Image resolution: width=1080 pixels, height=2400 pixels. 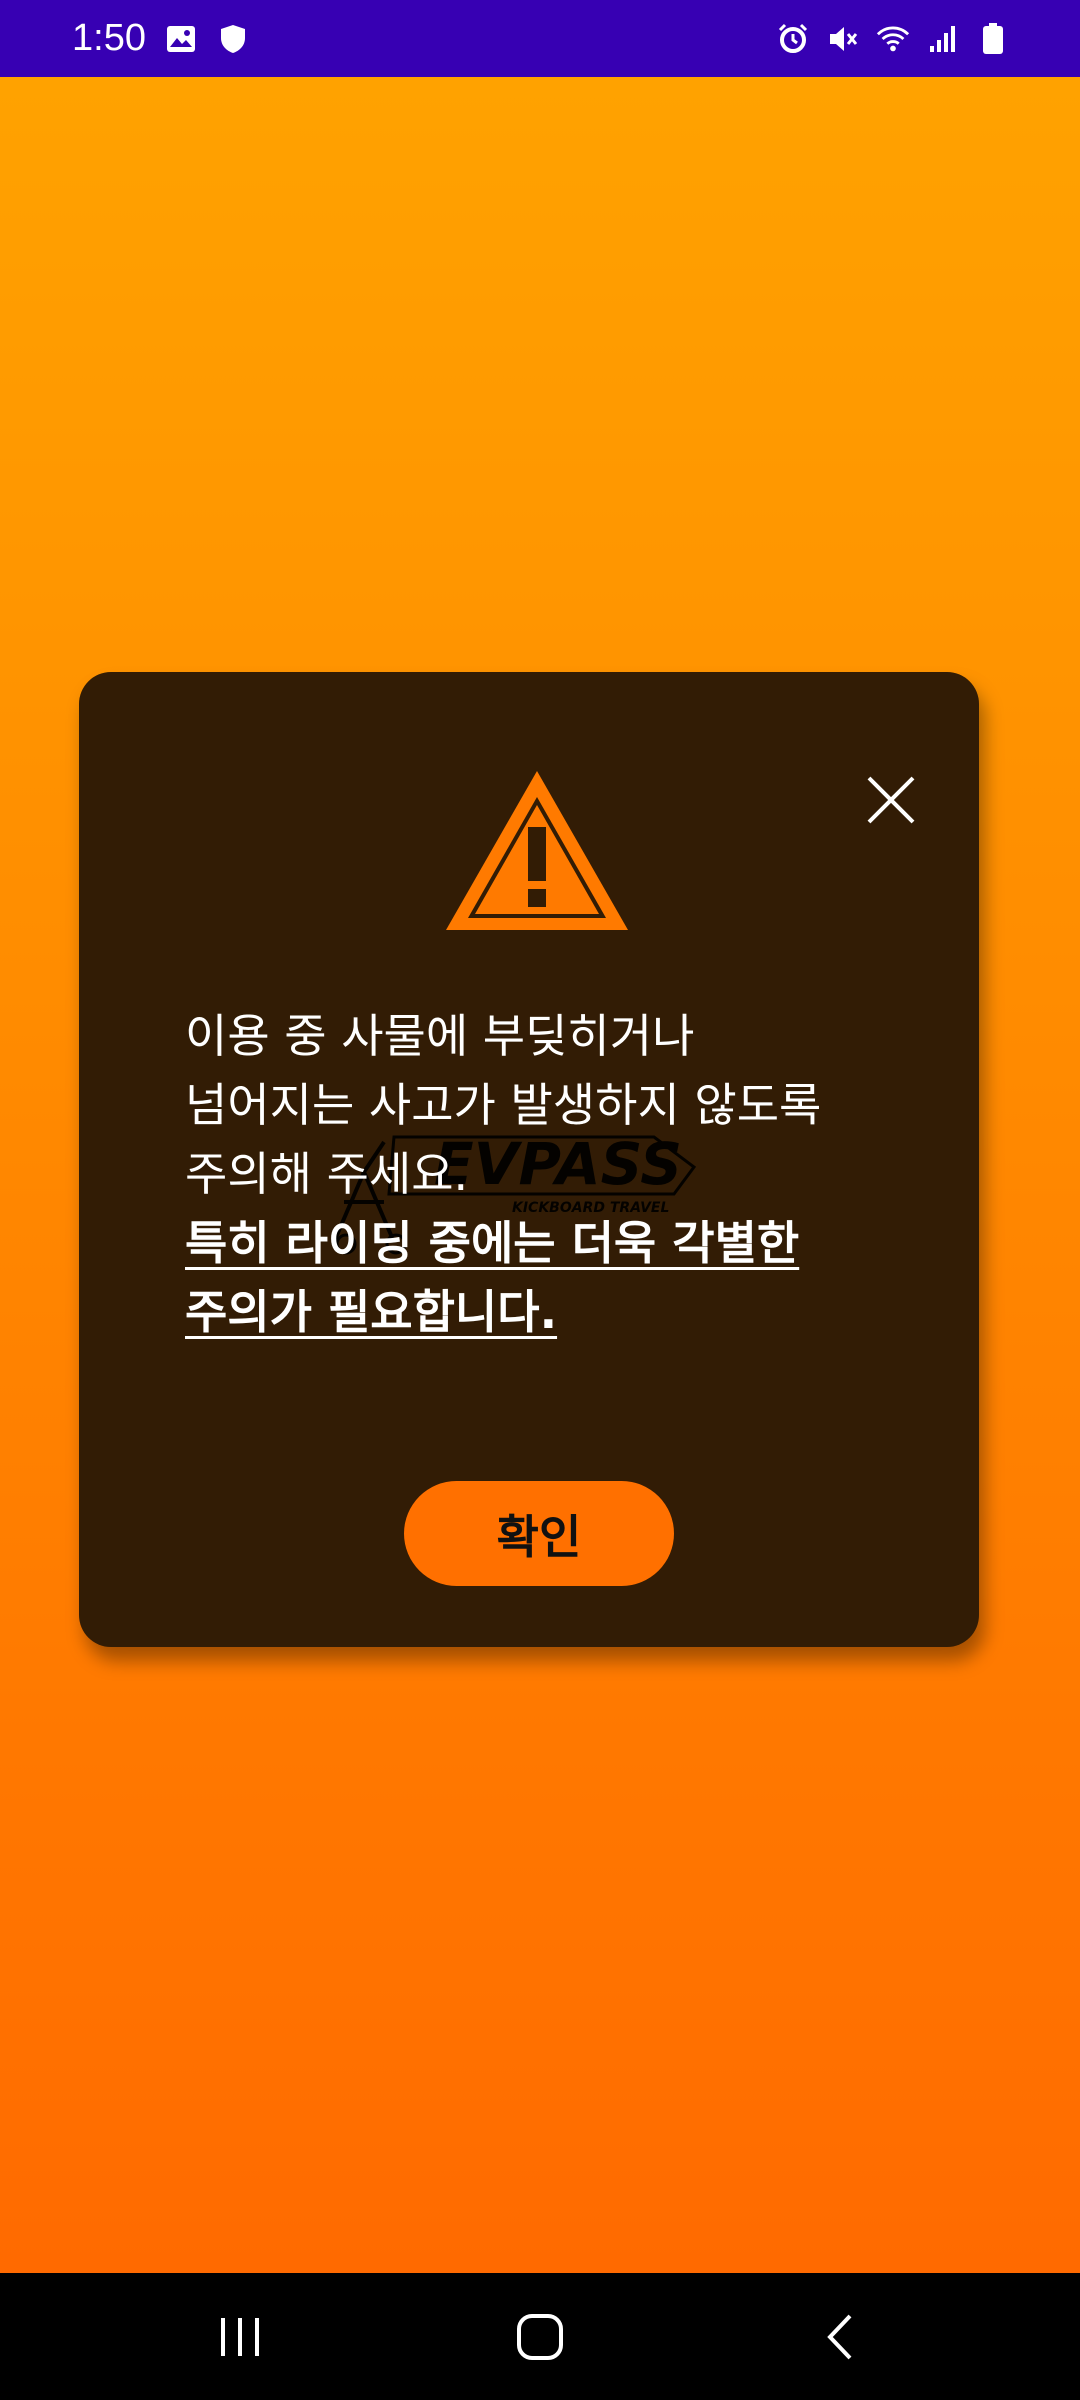 What do you see at coordinates (233, 39) in the screenshot?
I see `shield-icon` at bounding box center [233, 39].